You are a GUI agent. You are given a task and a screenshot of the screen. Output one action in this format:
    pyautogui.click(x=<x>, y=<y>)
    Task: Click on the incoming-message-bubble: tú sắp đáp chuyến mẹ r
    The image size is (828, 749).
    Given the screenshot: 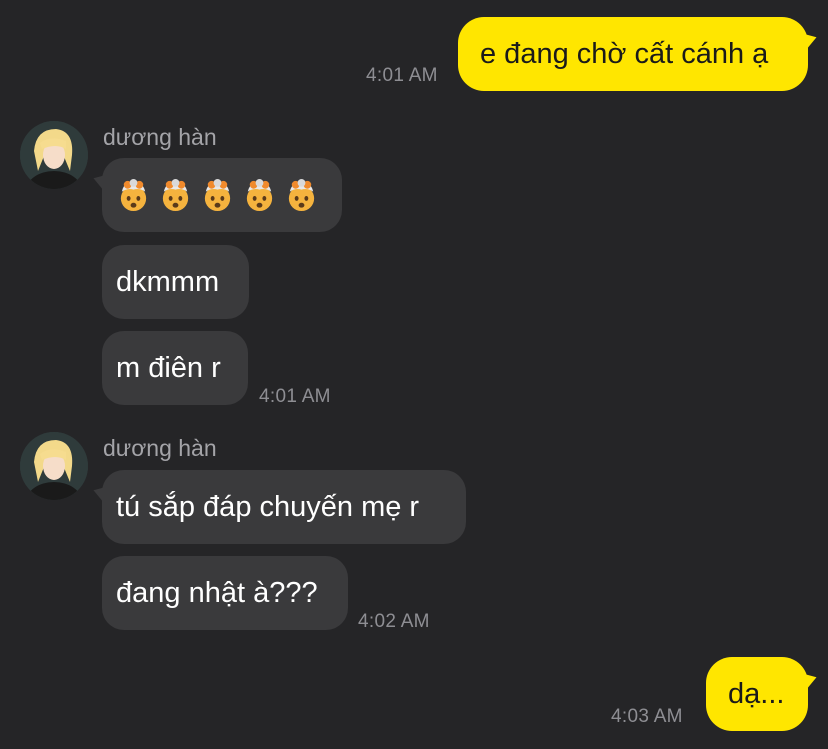 What is the action you would take?
    pyautogui.click(x=284, y=507)
    